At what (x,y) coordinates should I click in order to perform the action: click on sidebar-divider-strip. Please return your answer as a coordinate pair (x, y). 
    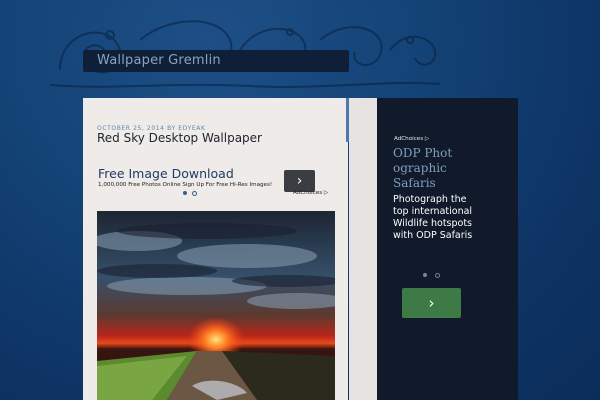
    Looking at the image, I should click on (363, 249).